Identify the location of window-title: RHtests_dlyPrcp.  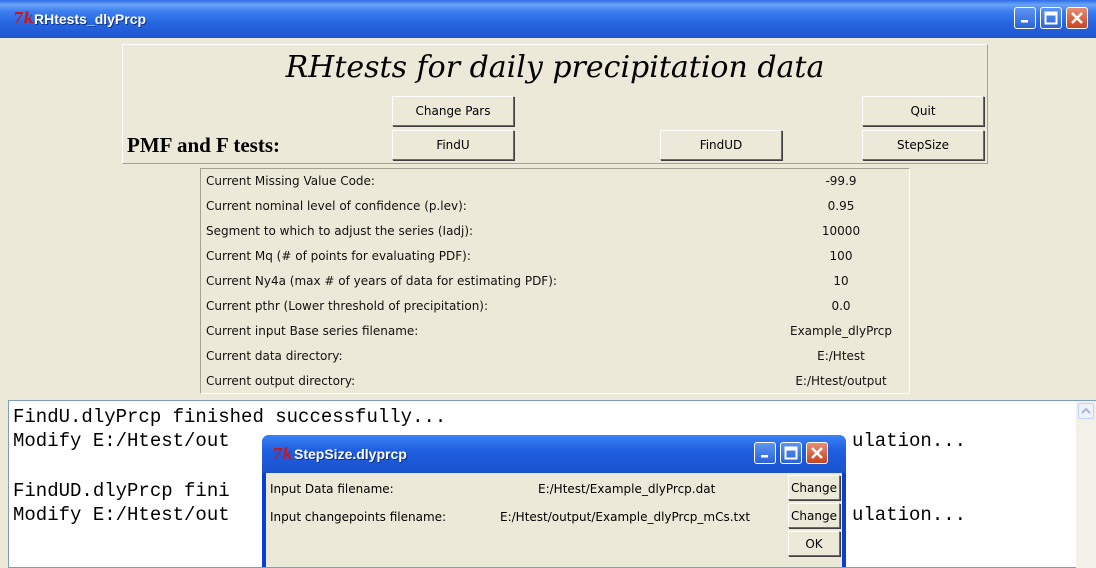
(90, 19).